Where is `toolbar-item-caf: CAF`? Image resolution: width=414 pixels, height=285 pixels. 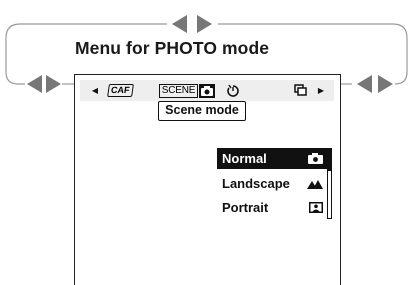
toolbar-item-caf: CAF is located at coordinates (120, 90).